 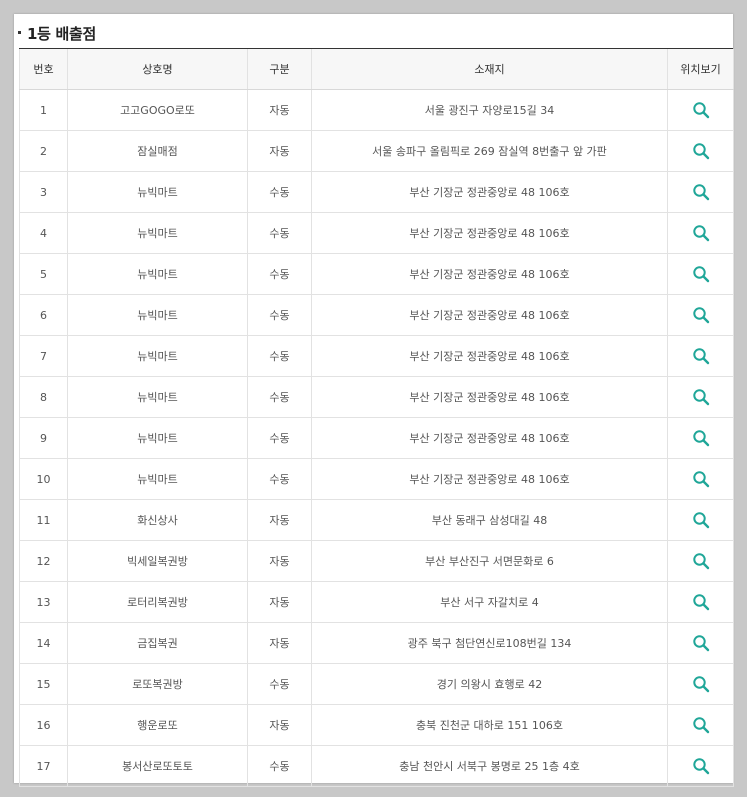 I want to click on row-store-name: 로터리복권방, so click(x=157, y=602).